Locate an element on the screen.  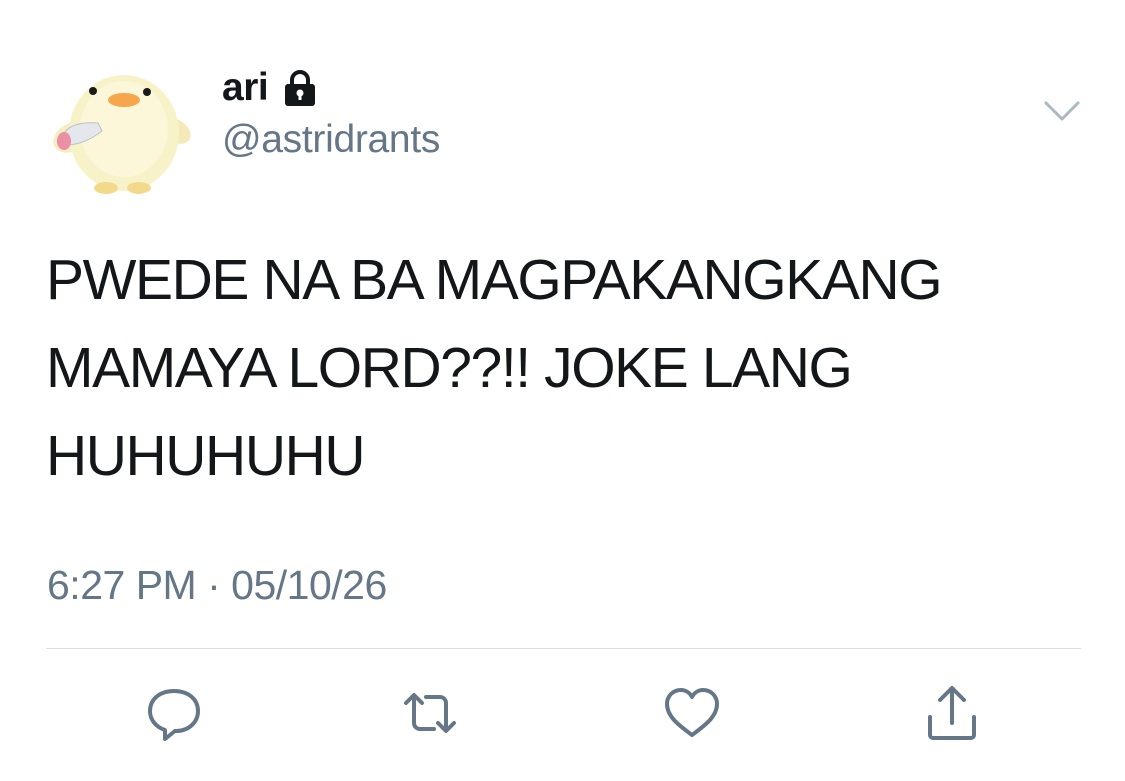
share-icon is located at coordinates (952, 713).